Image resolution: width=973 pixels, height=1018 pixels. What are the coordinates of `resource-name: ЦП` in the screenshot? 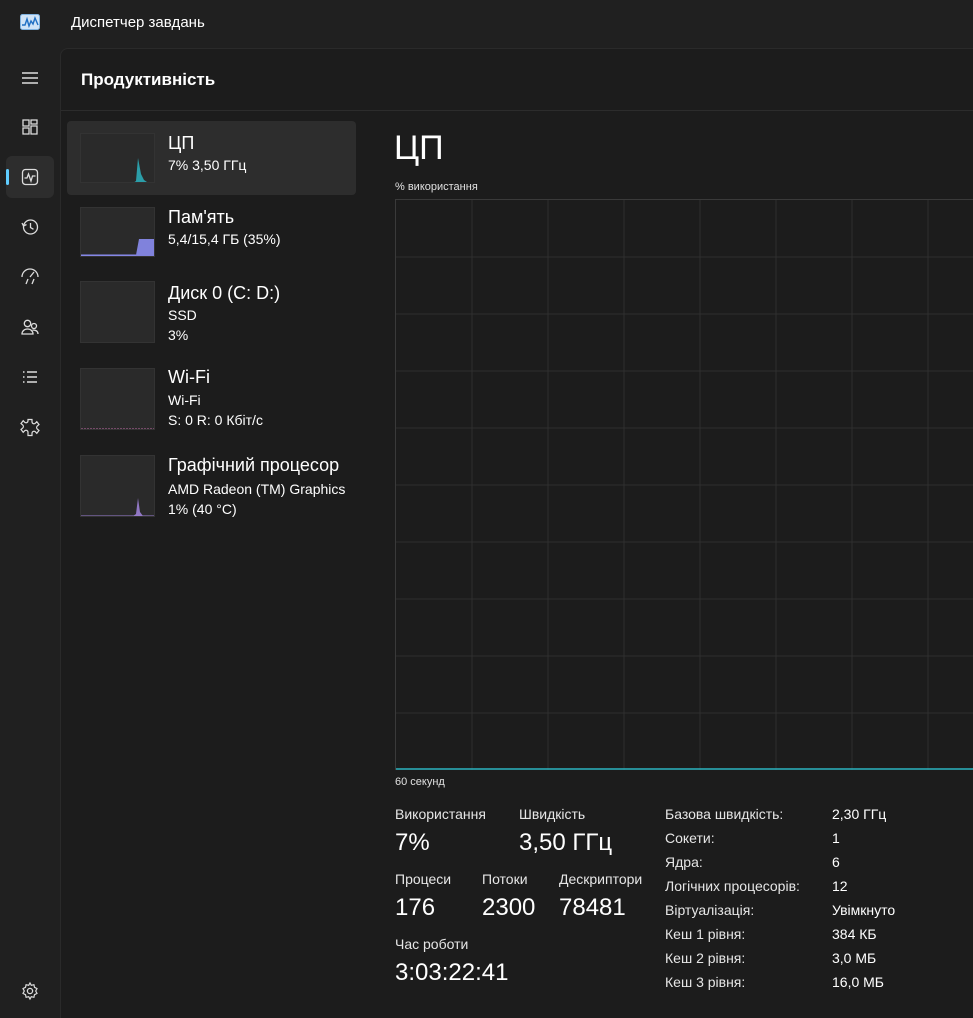 It's located at (181, 143).